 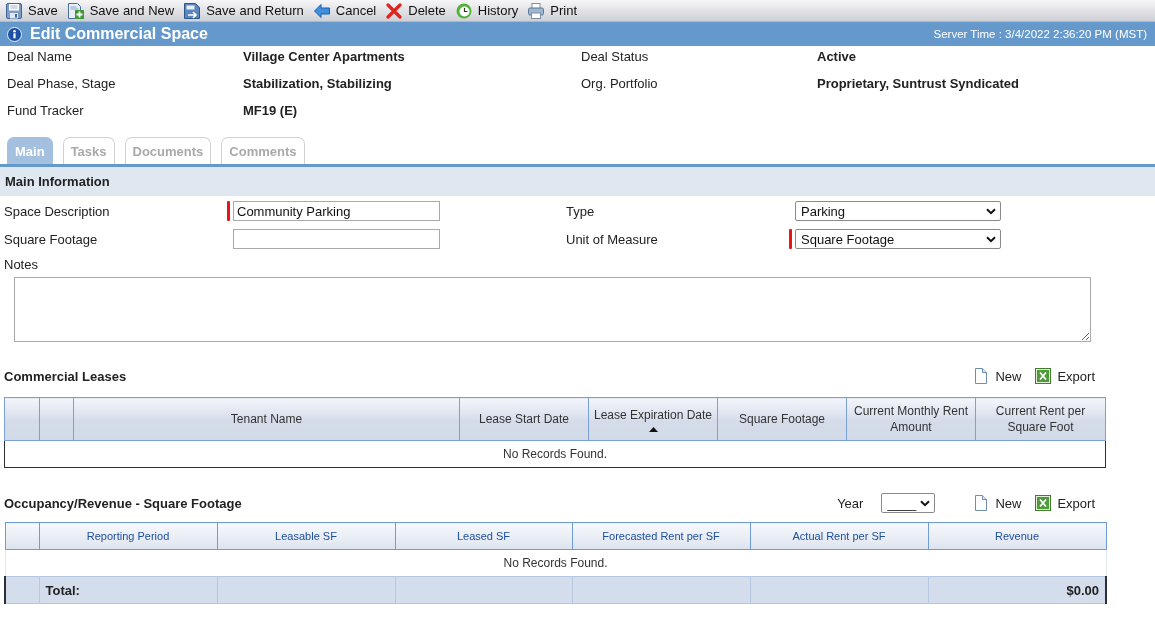 What do you see at coordinates (463, 10) in the screenshot?
I see `clock-icon` at bounding box center [463, 10].